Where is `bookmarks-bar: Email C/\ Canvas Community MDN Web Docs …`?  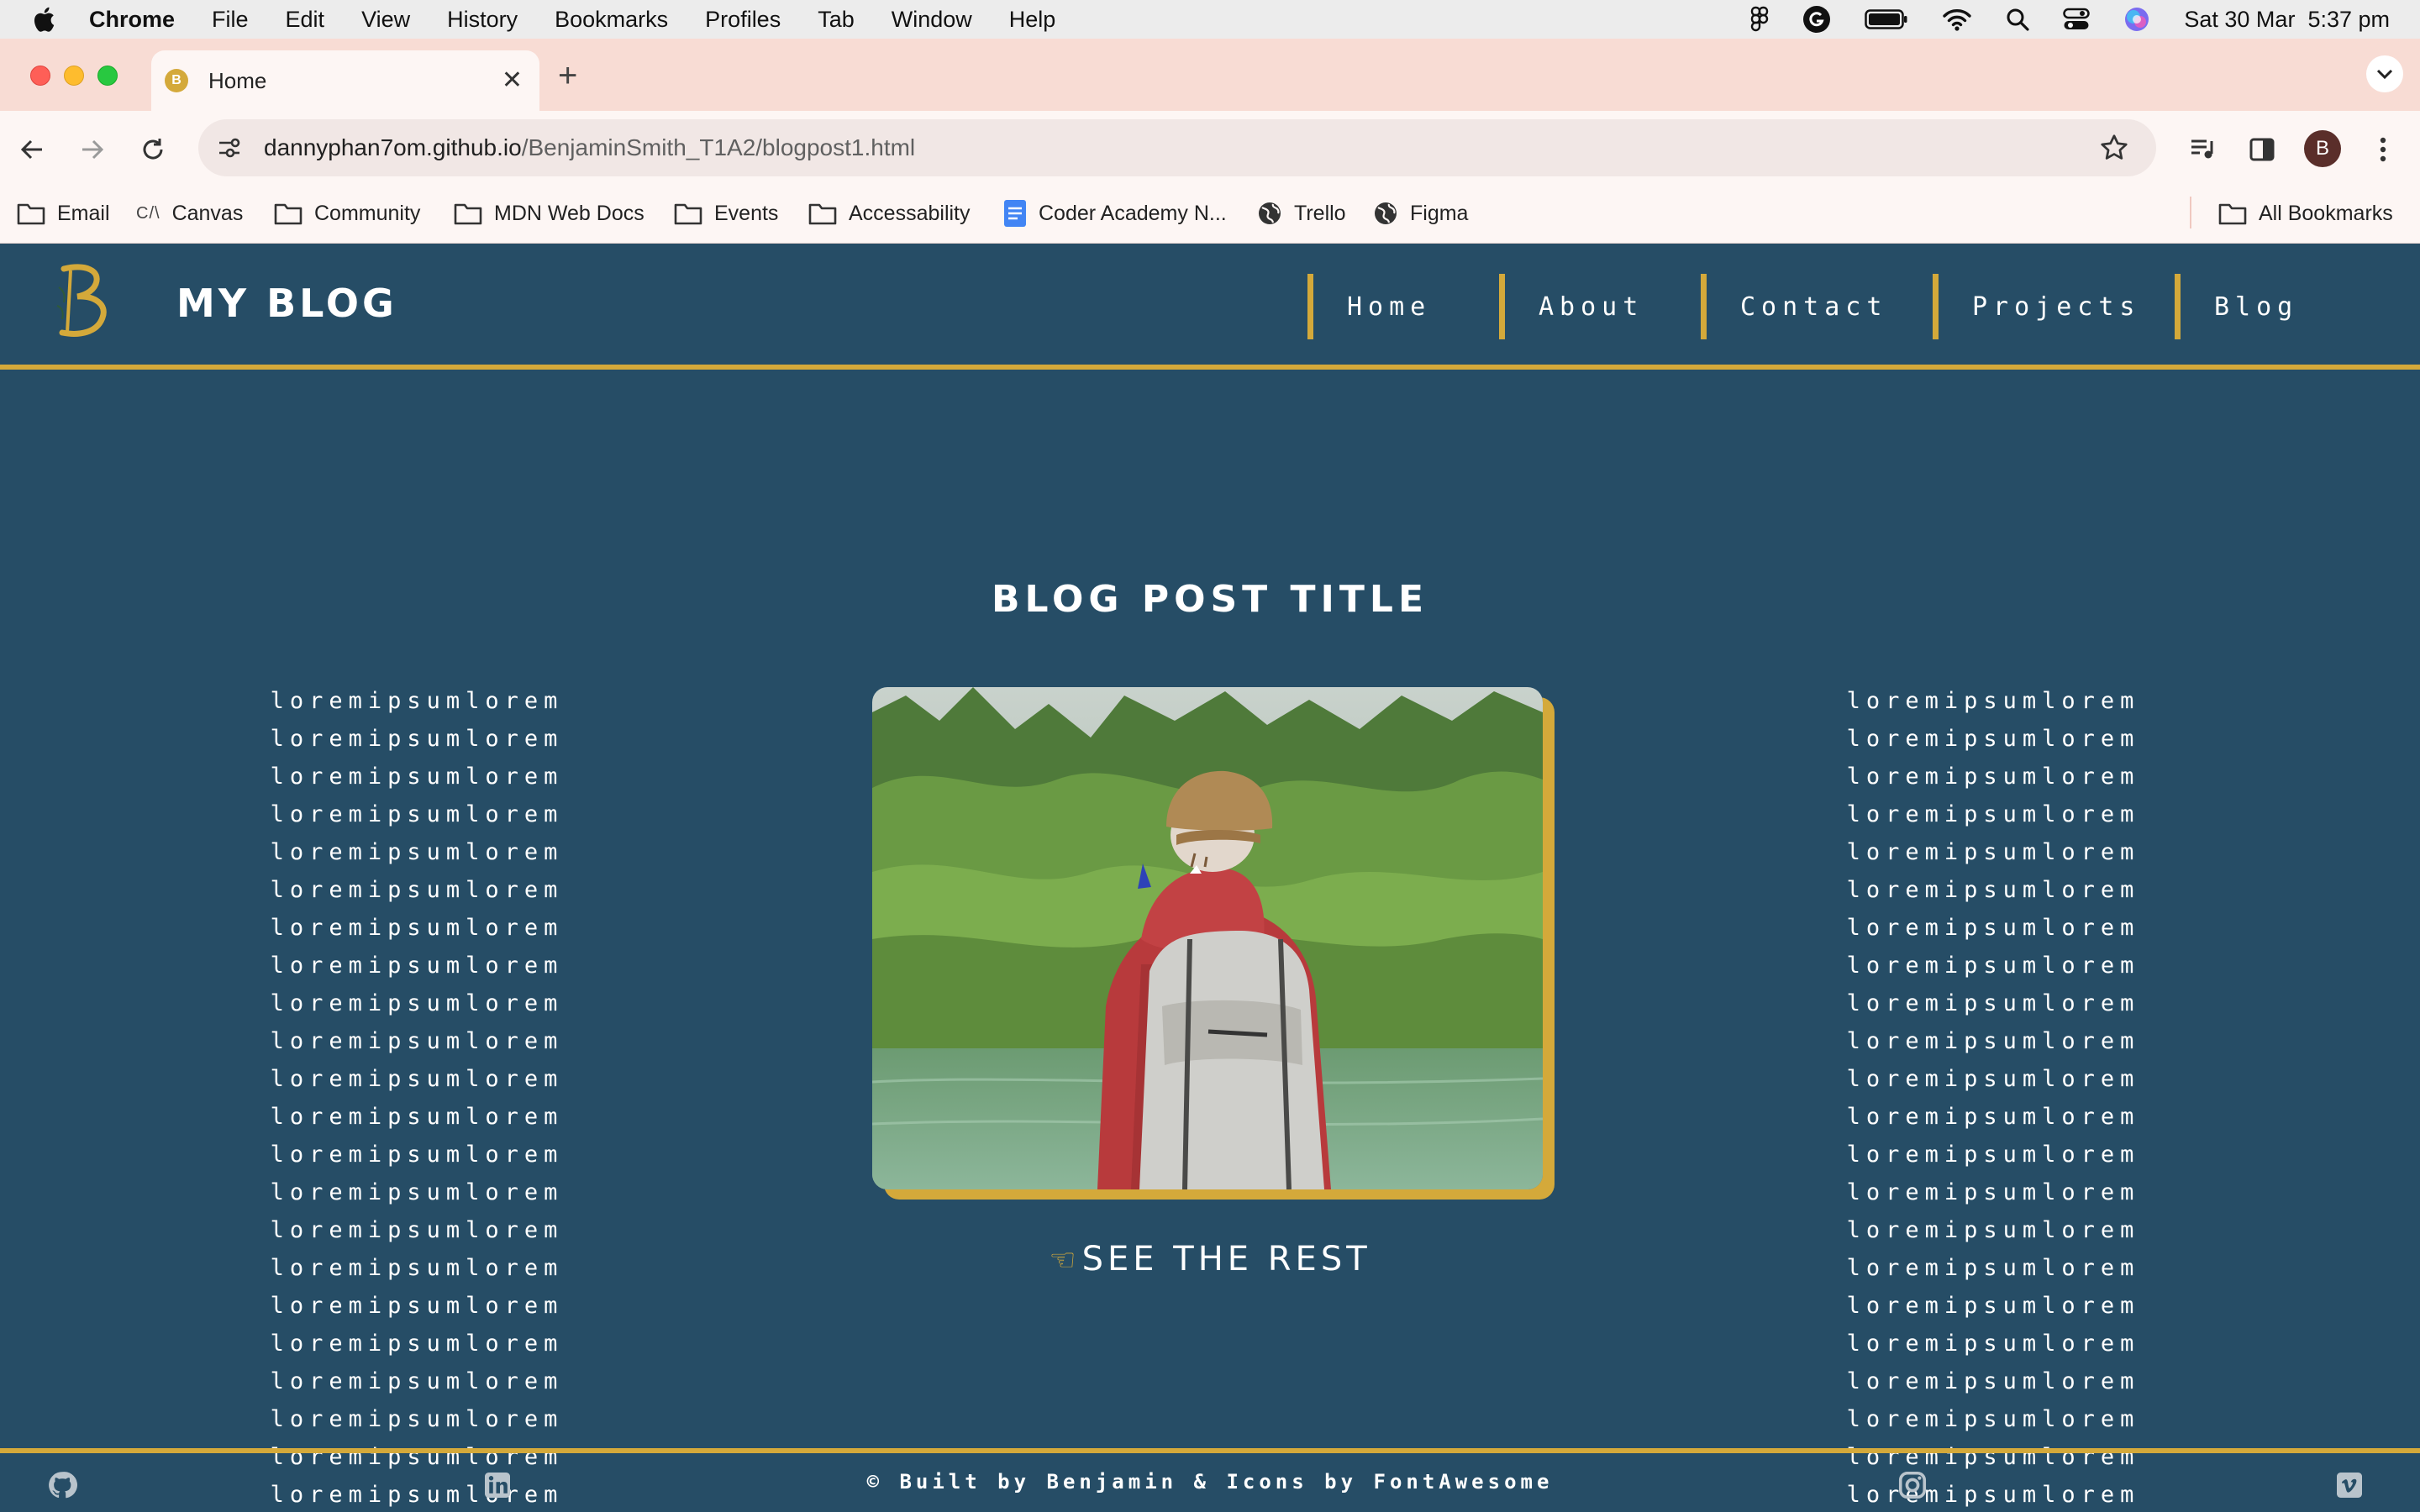 bookmarks-bar: Email C/\ Canvas Community MDN Web Docs … is located at coordinates (1210, 214).